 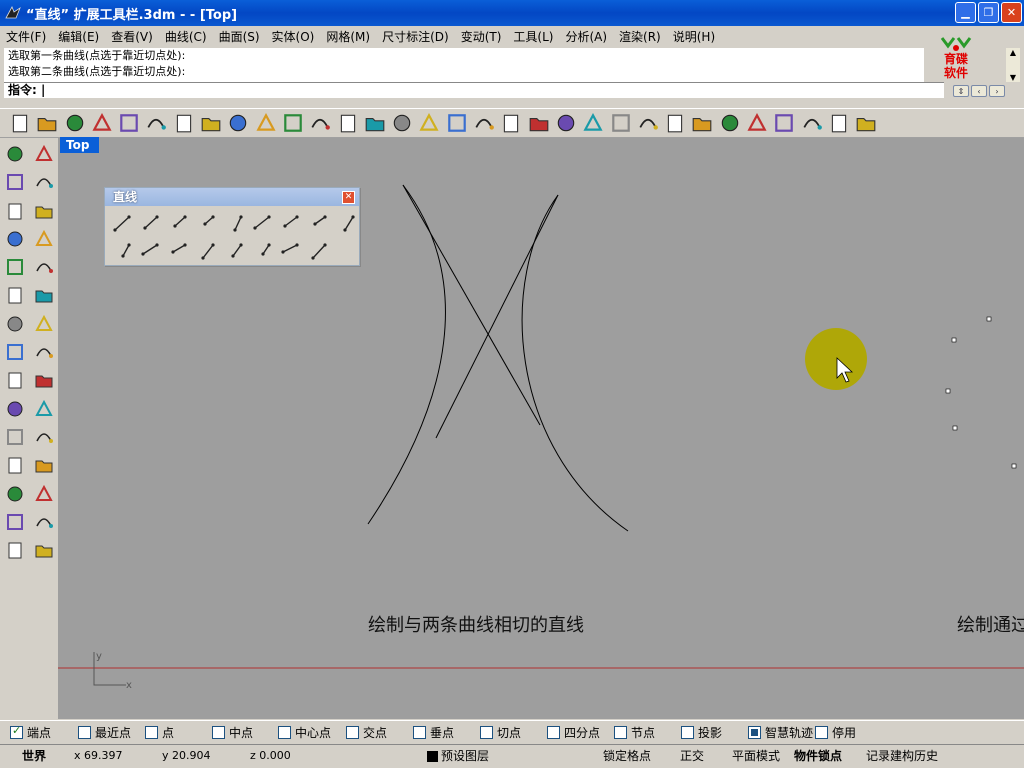 I want to click on boolean-icon, so click(x=44, y=380).